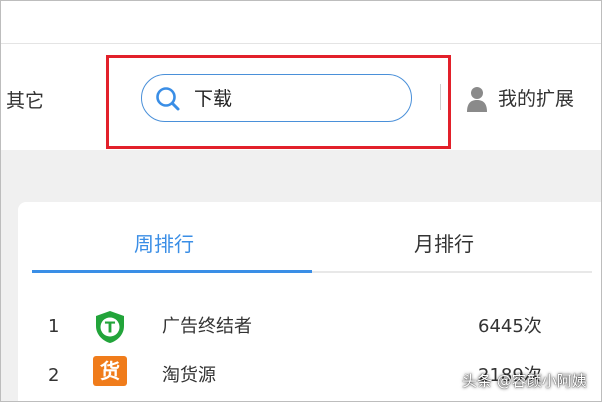 The width and height of the screenshot is (602, 402). What do you see at coordinates (440, 97) in the screenshot?
I see `nav-divider` at bounding box center [440, 97].